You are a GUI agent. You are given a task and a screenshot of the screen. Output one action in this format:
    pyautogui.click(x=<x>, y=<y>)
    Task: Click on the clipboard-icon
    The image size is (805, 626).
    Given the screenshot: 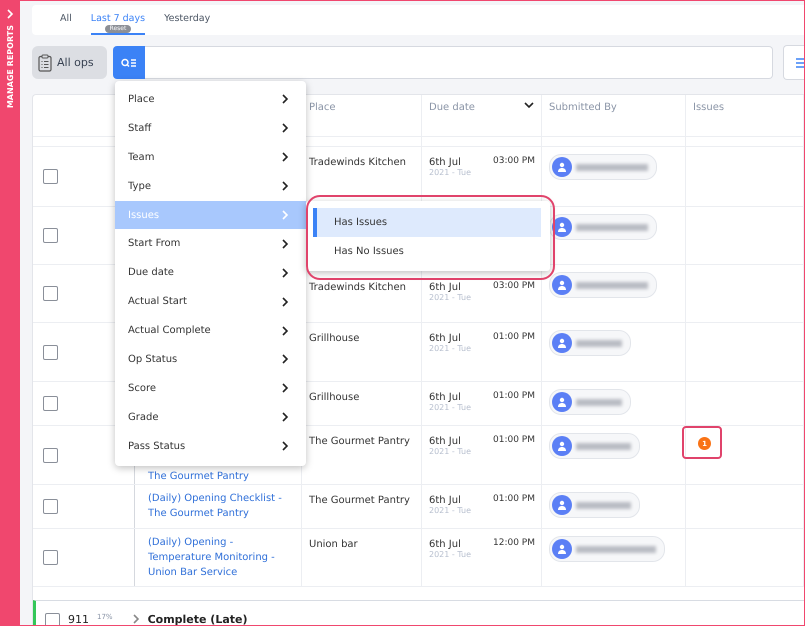 What is the action you would take?
    pyautogui.click(x=45, y=63)
    